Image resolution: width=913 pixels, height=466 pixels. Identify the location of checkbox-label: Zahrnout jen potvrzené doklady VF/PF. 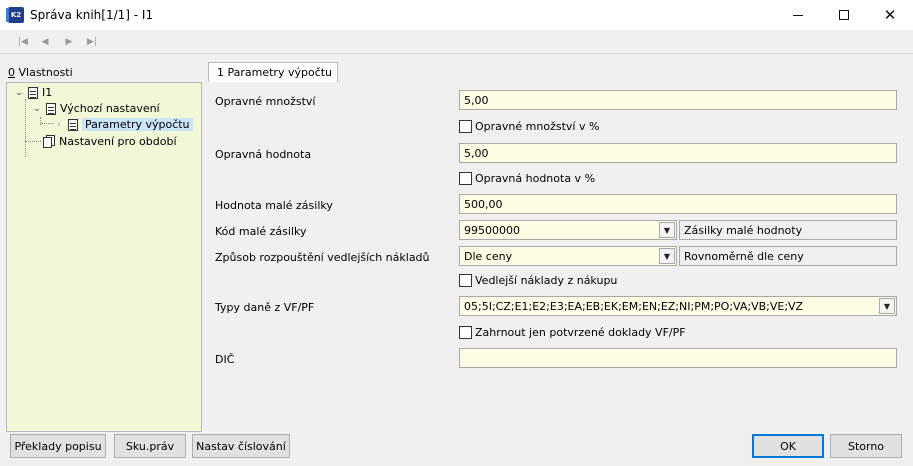
(580, 332).